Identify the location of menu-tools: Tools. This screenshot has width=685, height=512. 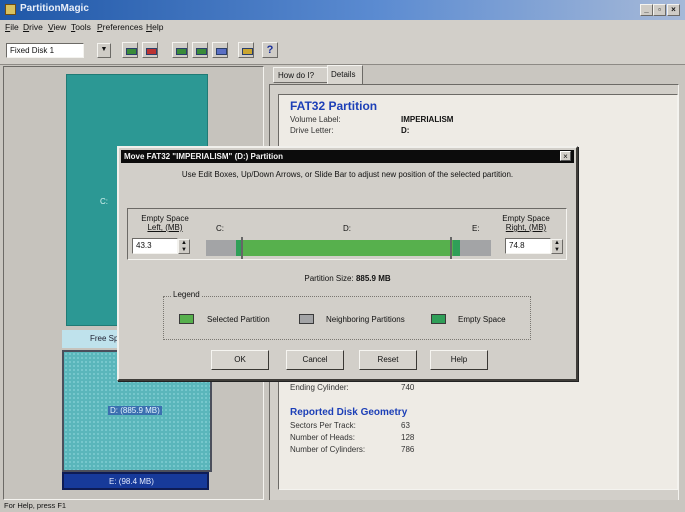
(81, 27).